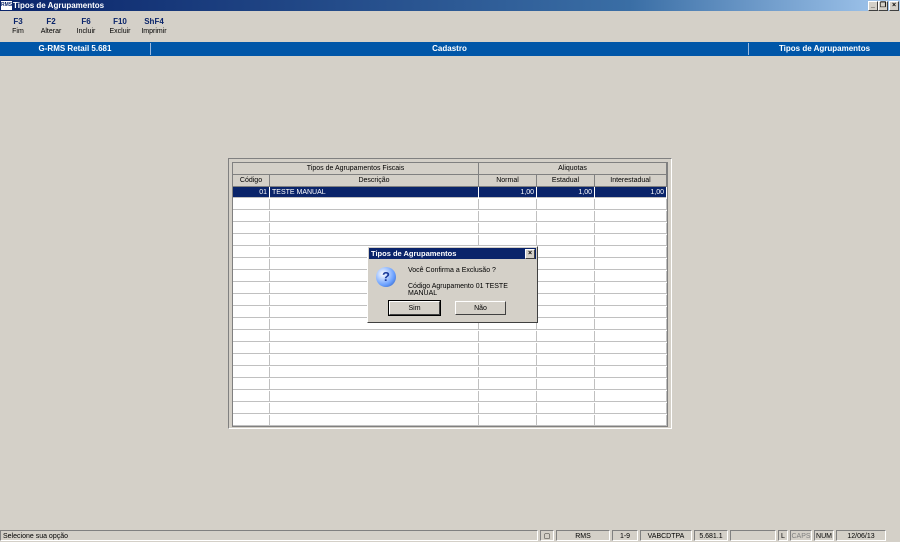 The image size is (900, 542). What do you see at coordinates (458, 290) in the screenshot?
I see `dialog-detail: Código Agrupamento 01 TESTE MANUAL` at bounding box center [458, 290].